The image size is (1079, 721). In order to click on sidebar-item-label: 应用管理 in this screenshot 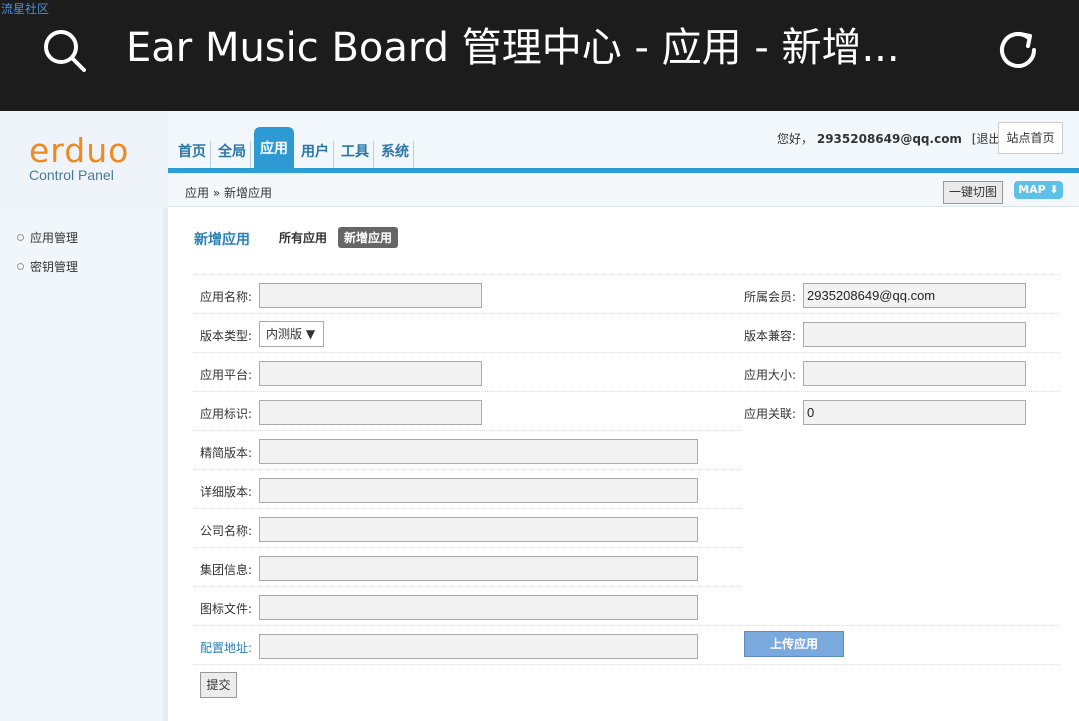, I will do `click(54, 238)`.